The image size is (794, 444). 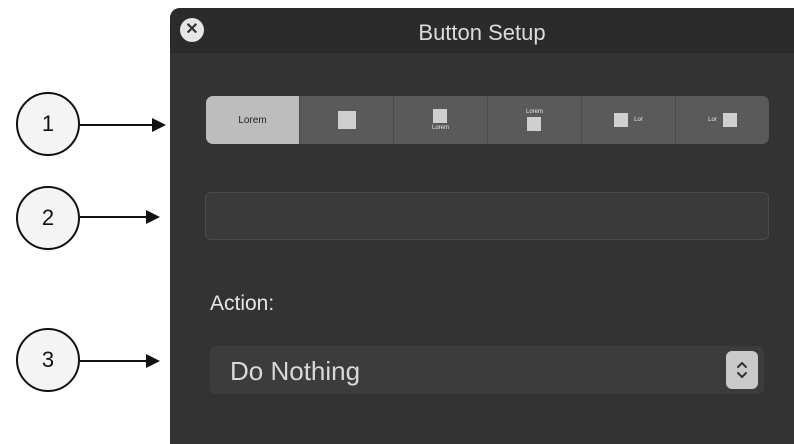 I want to click on style-segmented-control: Lorem Lorem Lorem Lor Lor, so click(x=487, y=120).